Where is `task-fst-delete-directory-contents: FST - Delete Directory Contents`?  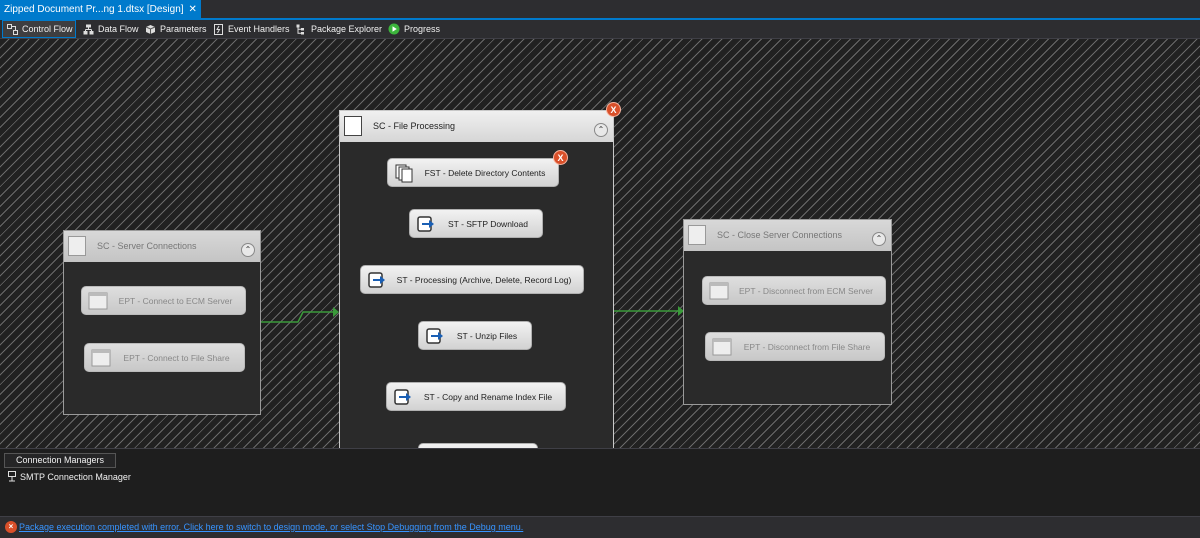
task-fst-delete-directory-contents: FST - Delete Directory Contents is located at coordinates (473, 172).